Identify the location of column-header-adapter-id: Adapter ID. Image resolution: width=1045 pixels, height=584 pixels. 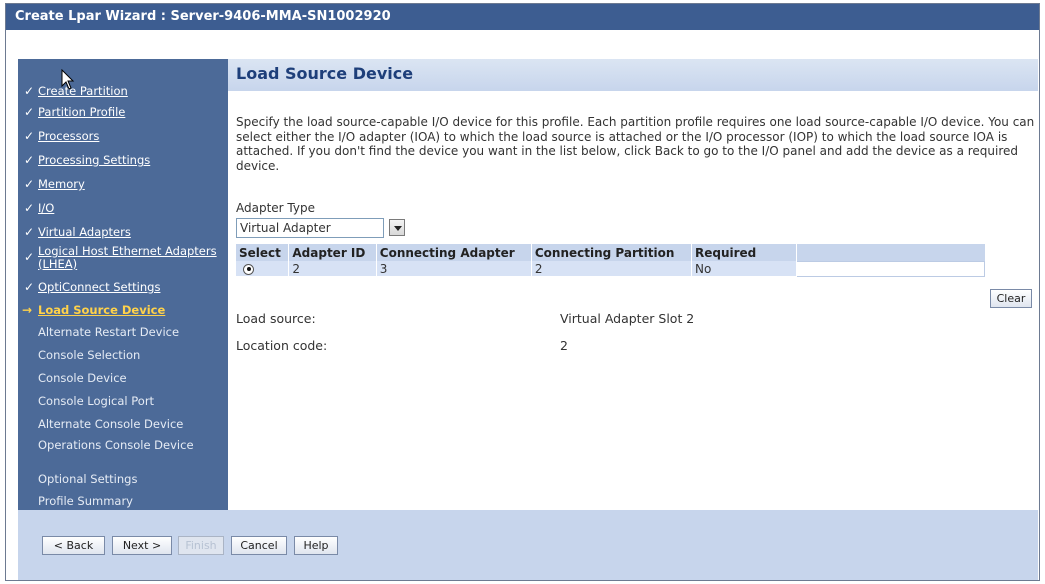
(332, 252).